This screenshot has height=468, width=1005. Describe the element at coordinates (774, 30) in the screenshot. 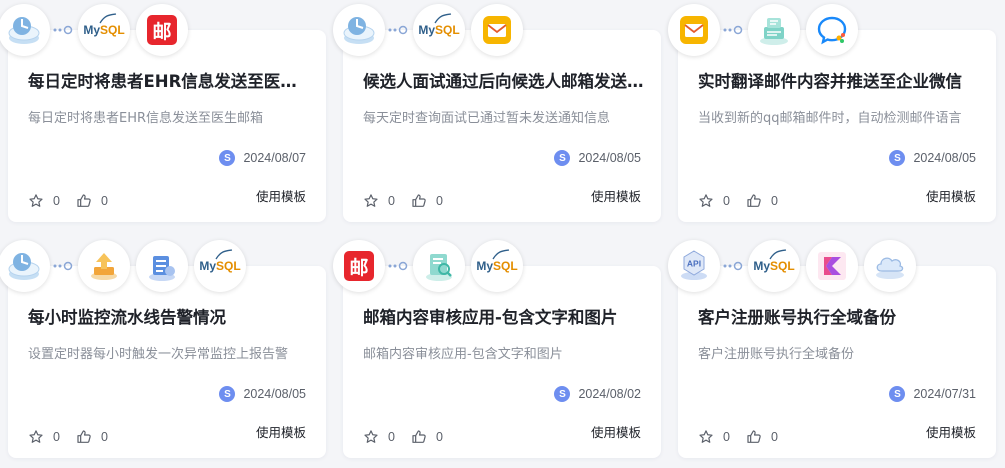

I see `translate-icon` at that location.